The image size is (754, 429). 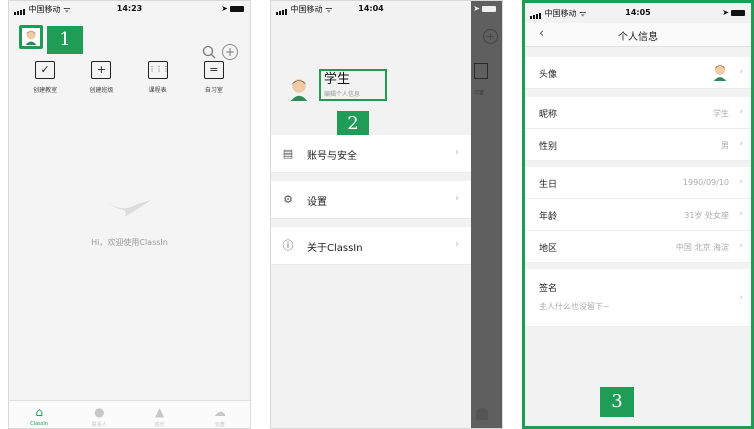 I want to click on status-bar: 中国移动 ᯤ 14:04, so click(x=371, y=9).